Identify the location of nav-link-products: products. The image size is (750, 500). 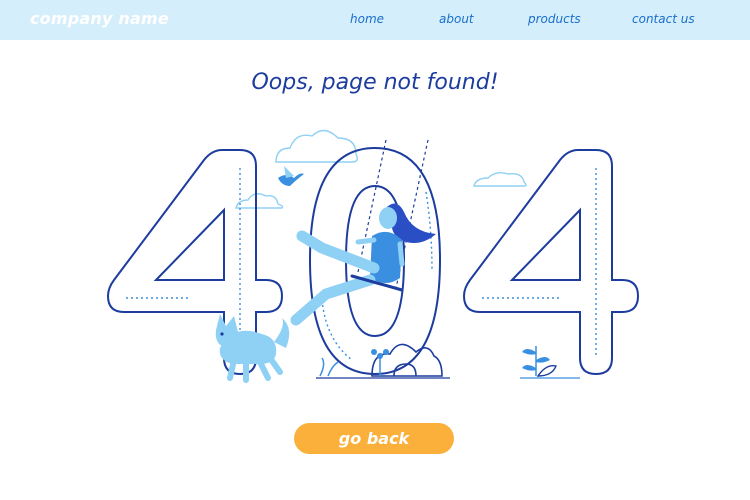
(554, 19).